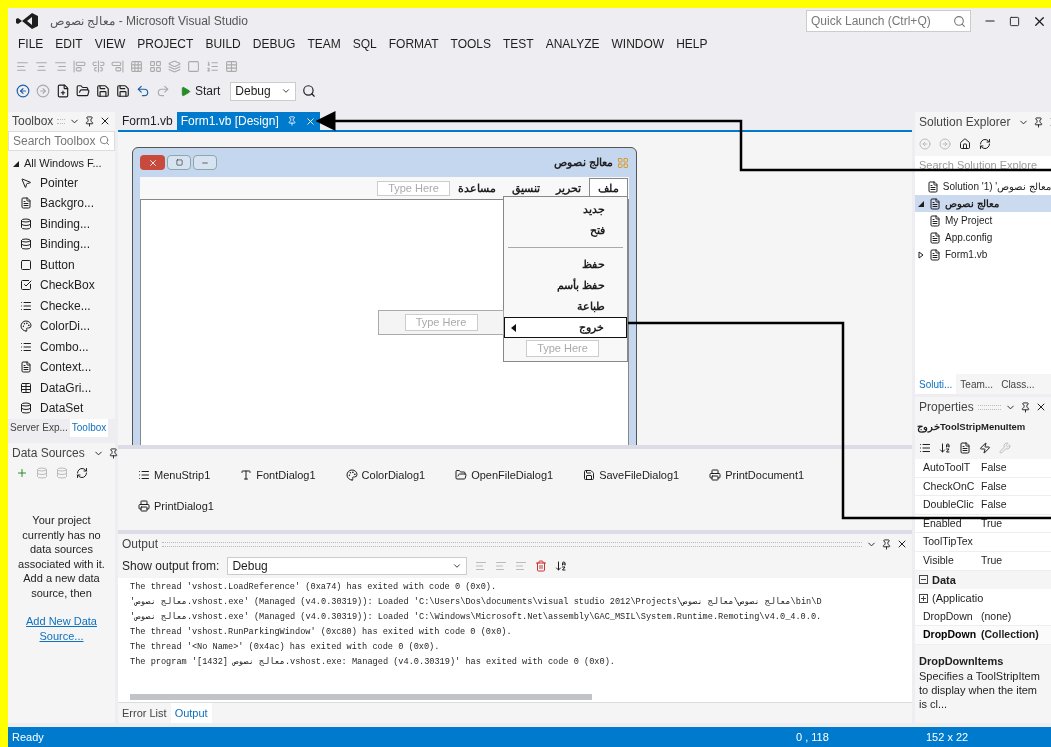 This screenshot has height=747, width=1051. I want to click on dropdown-item: فتح, so click(565, 230).